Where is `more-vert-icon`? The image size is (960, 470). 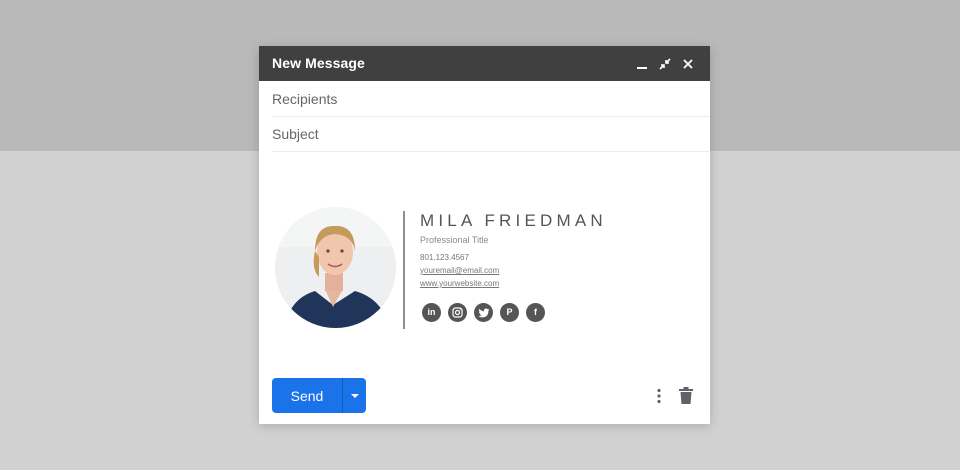
more-vert-icon is located at coordinates (659, 396).